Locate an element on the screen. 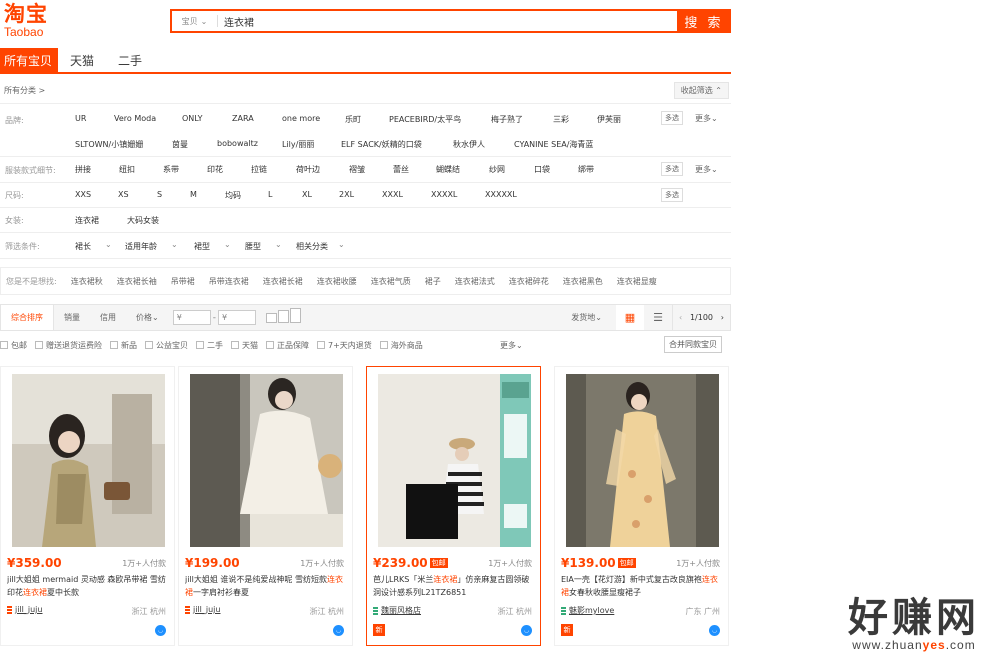 This screenshot has width=1000, height=662. size-option: 2XL is located at coordinates (346, 194).